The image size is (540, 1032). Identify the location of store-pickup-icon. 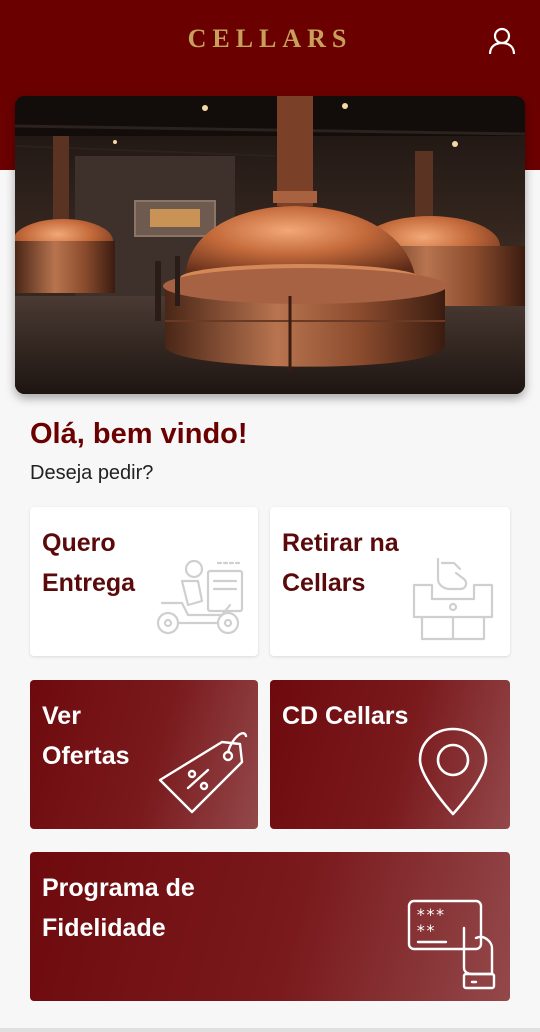
(453, 601).